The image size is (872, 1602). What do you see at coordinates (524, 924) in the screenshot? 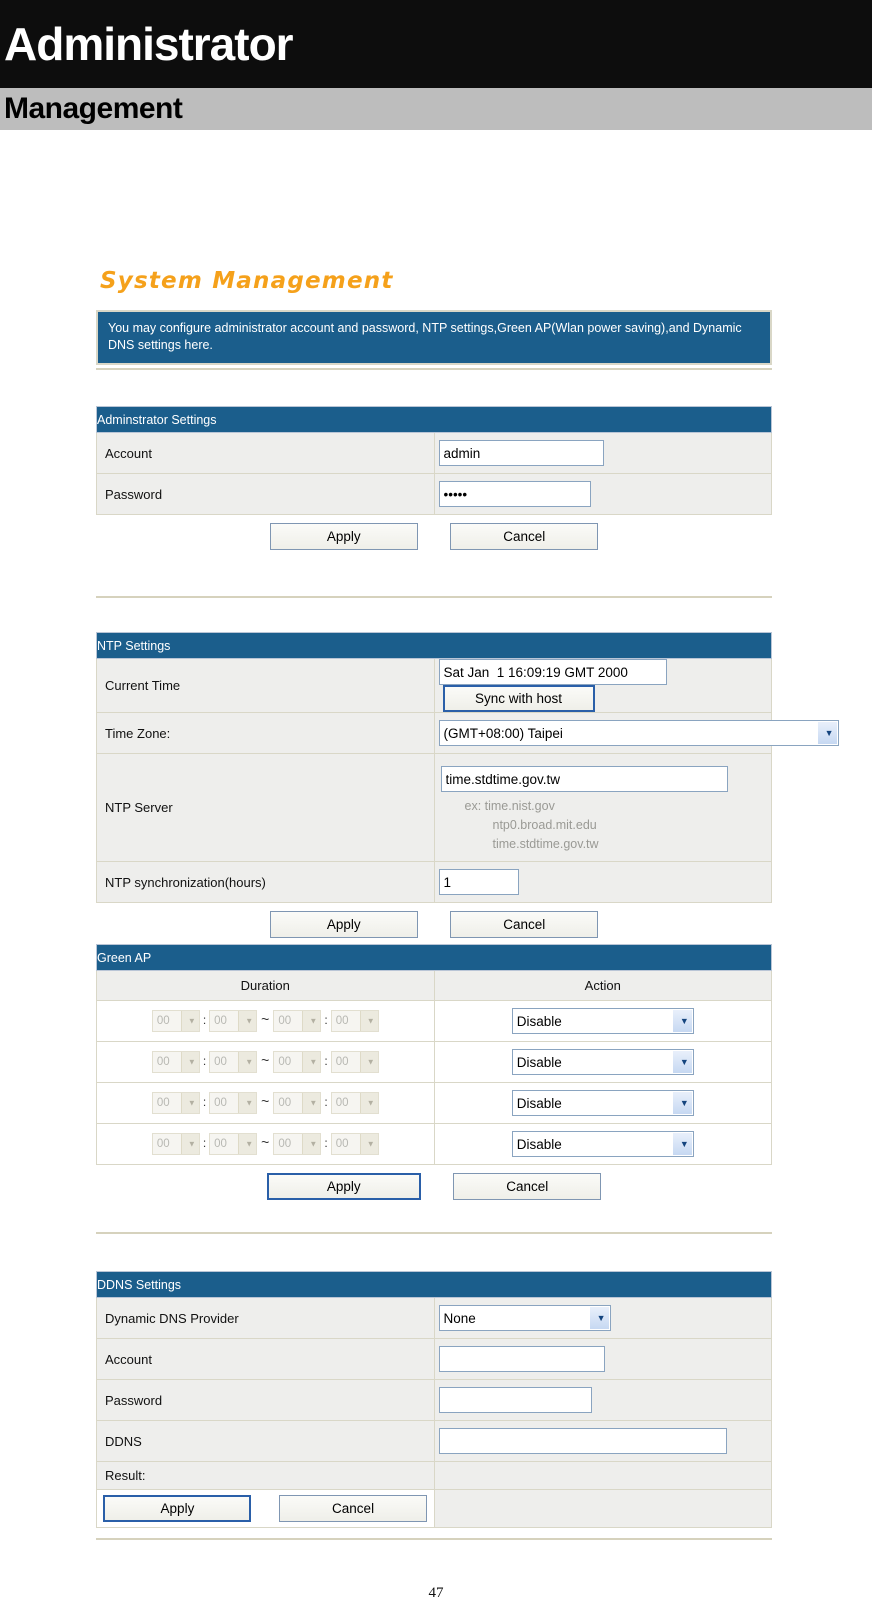
I see `ntp-cancel-button: Cancel` at bounding box center [524, 924].